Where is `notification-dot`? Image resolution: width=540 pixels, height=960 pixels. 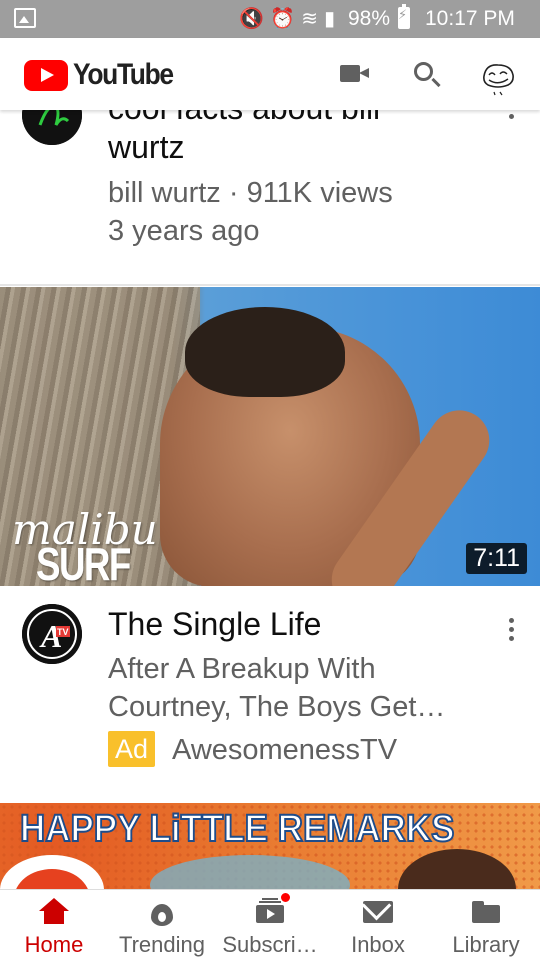 notification-dot is located at coordinates (285, 897).